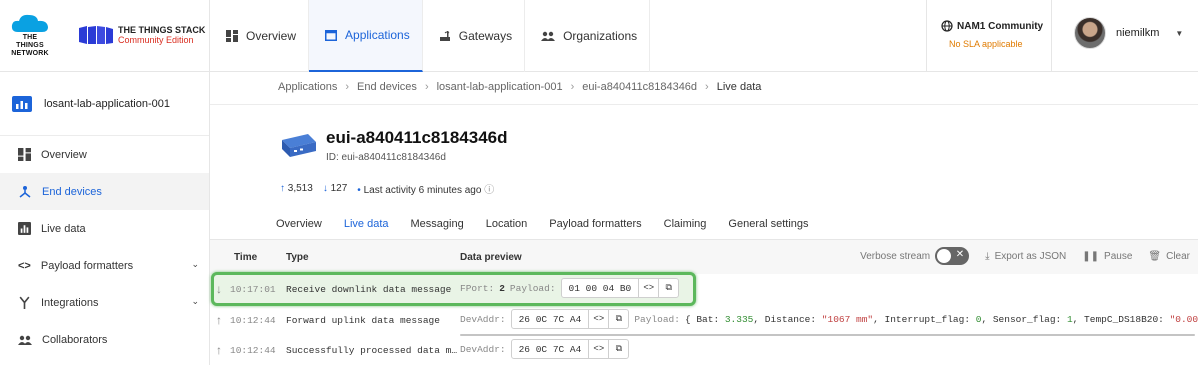 This screenshot has height=366, width=1198. I want to click on arrow-down-icon: ↓, so click(325, 188).